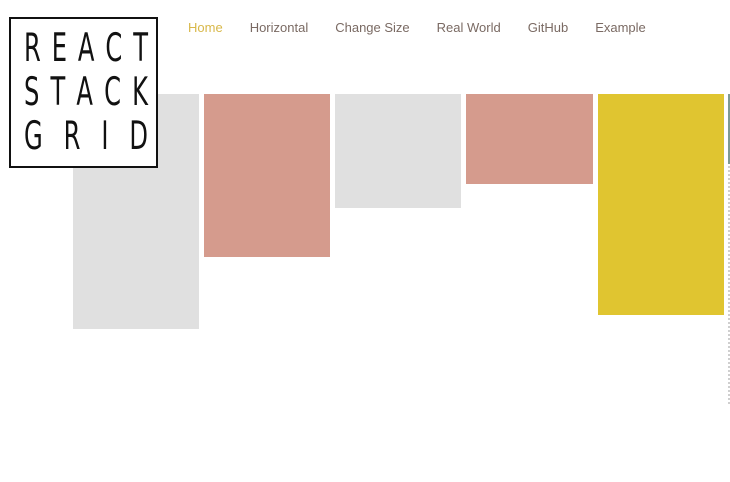  I want to click on nav-example: Example, so click(620, 28).